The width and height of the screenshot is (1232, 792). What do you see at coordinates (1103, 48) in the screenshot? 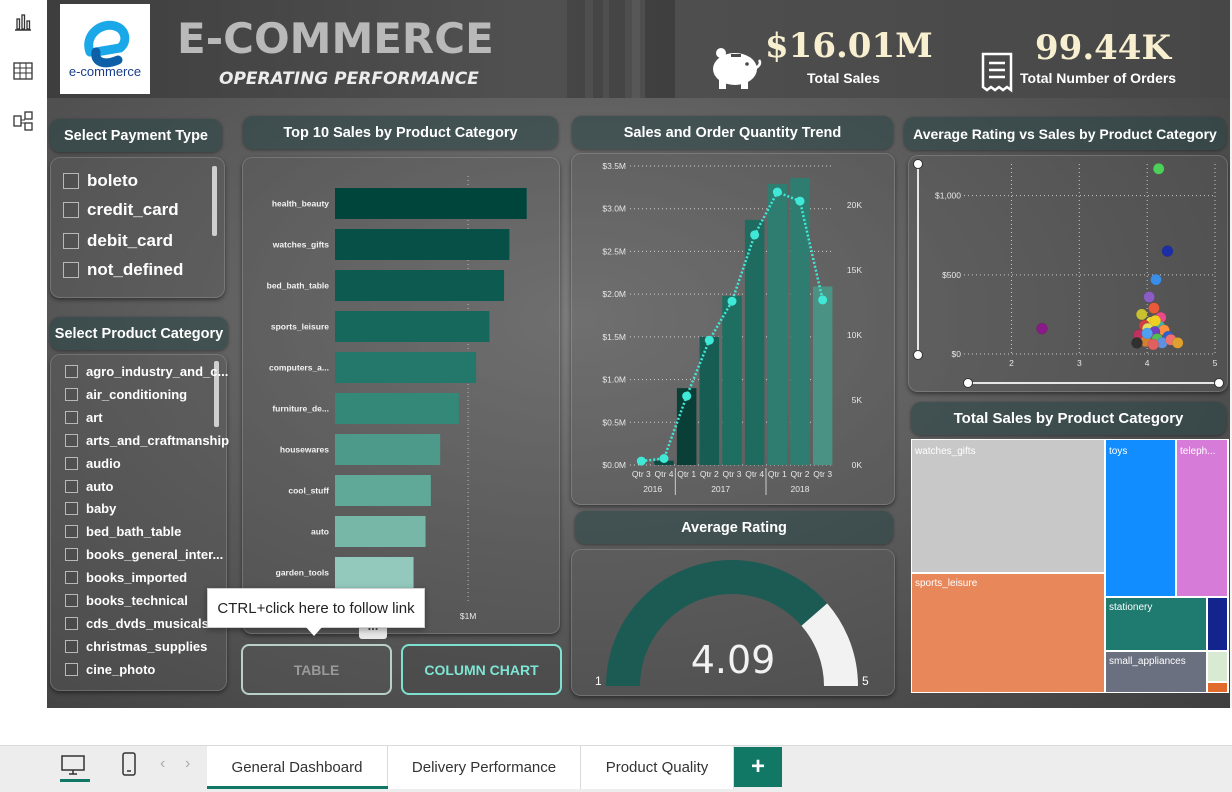
I see `total-orders-value: 99.44K` at bounding box center [1103, 48].